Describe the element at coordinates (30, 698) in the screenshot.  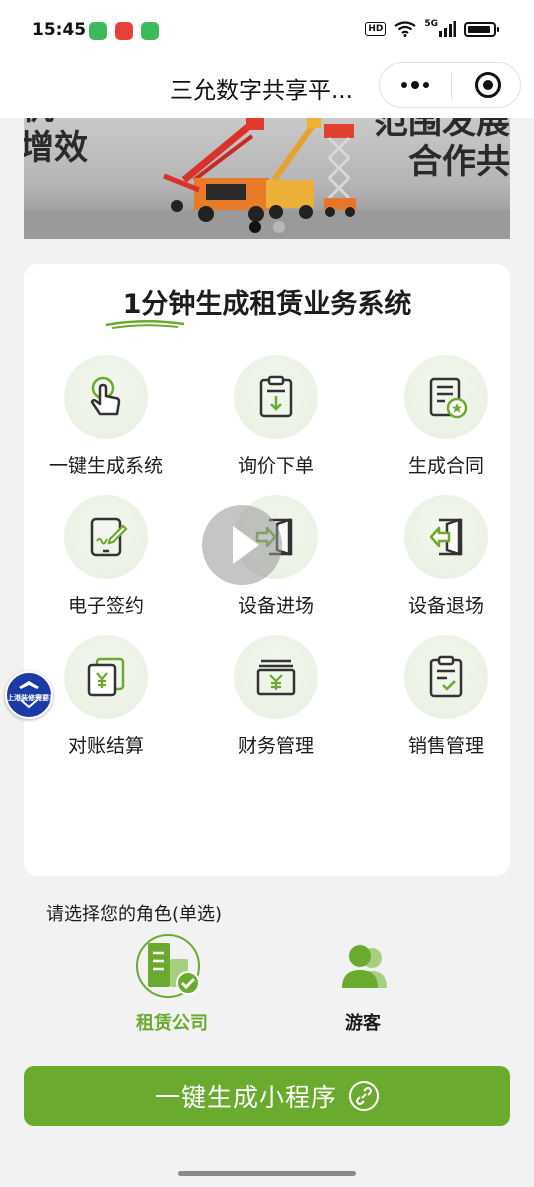
I see `badge-text: 上港装修需要车` at that location.